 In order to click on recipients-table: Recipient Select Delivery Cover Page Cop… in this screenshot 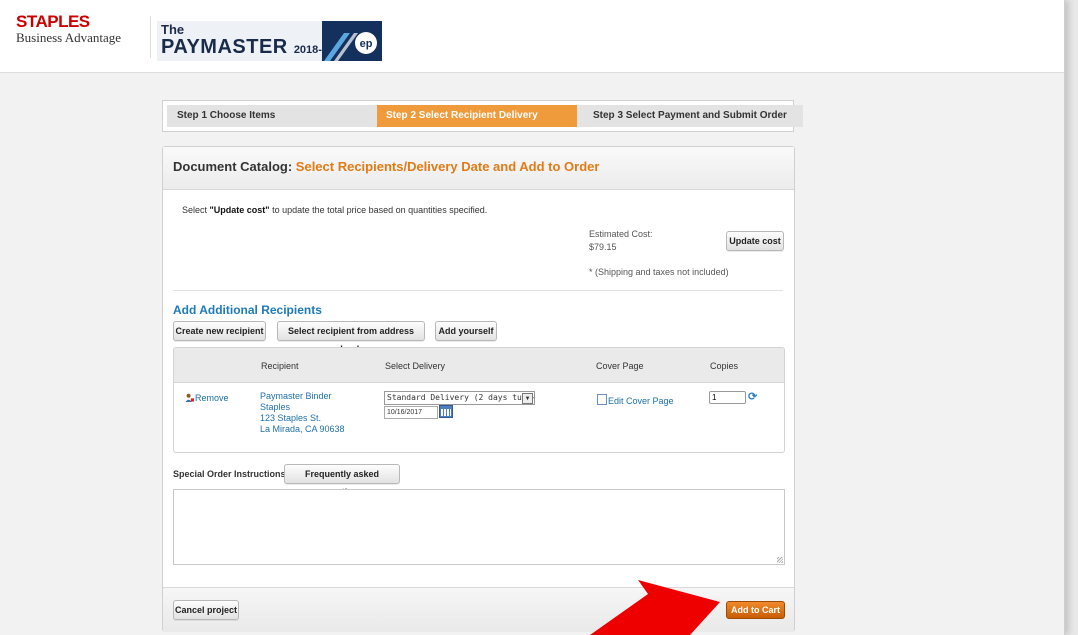, I will do `click(479, 400)`.